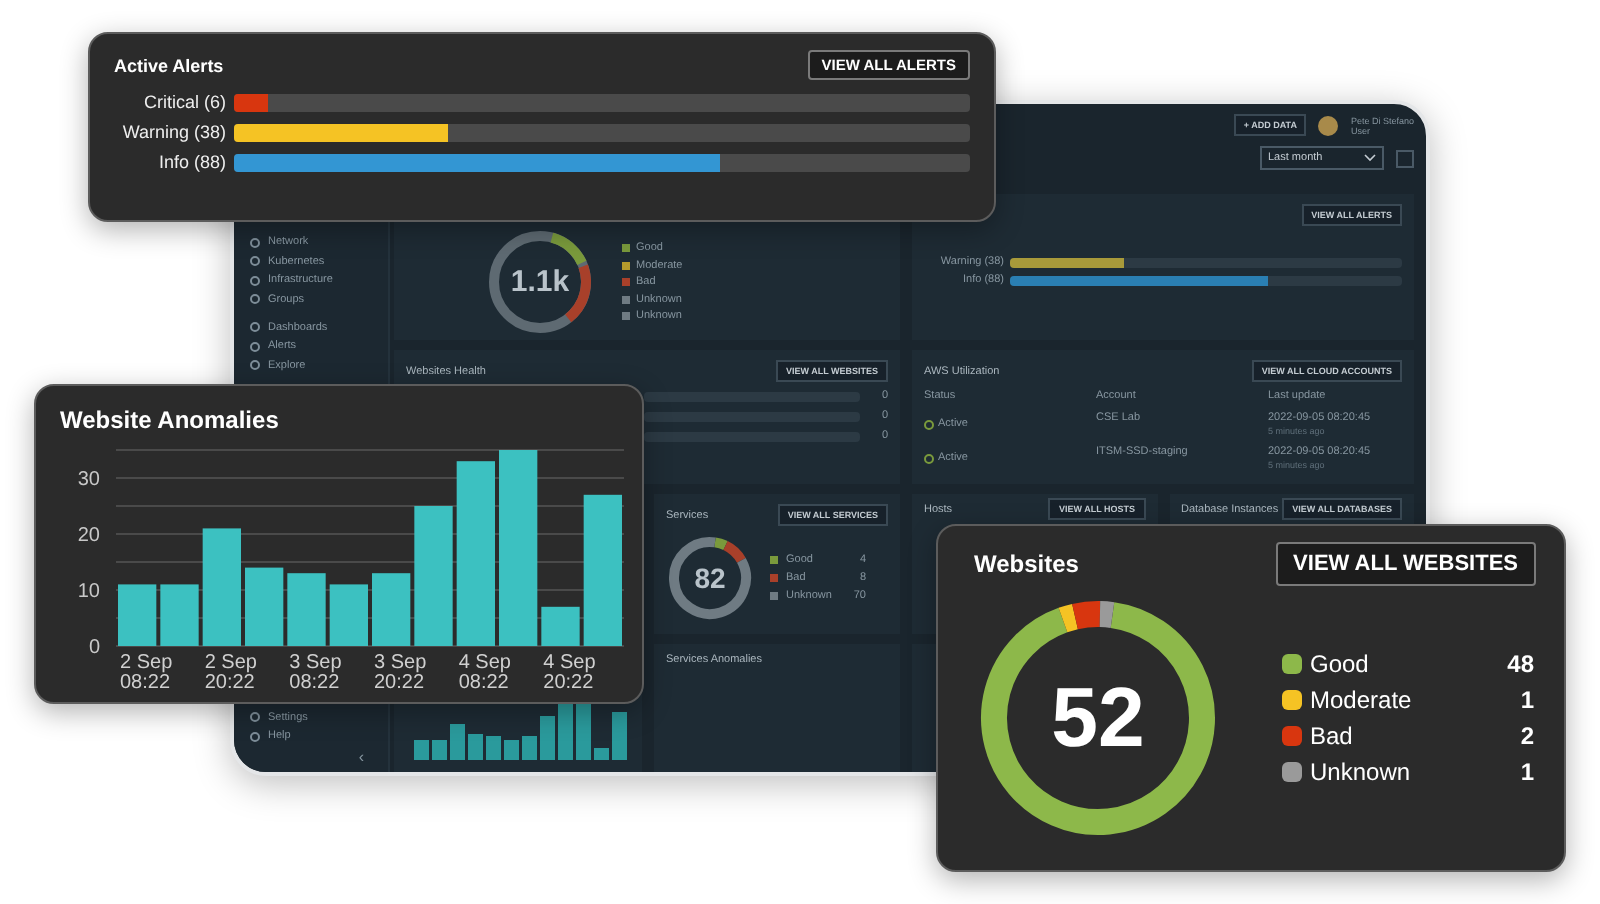 Image resolution: width=1600 pixels, height=904 pixels. I want to click on axis-tick-label: 3 Sep 08:22, so click(315, 673).